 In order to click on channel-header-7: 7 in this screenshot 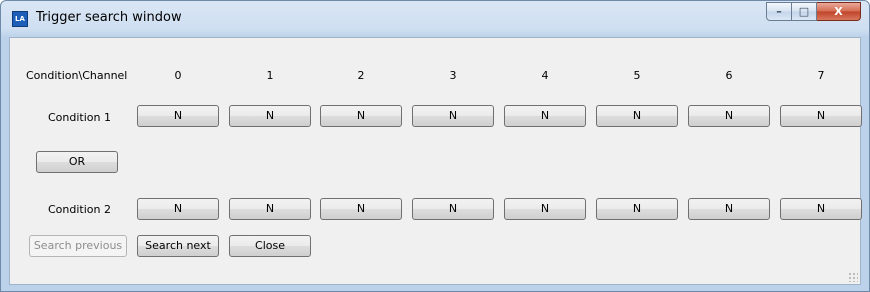, I will do `click(821, 75)`.